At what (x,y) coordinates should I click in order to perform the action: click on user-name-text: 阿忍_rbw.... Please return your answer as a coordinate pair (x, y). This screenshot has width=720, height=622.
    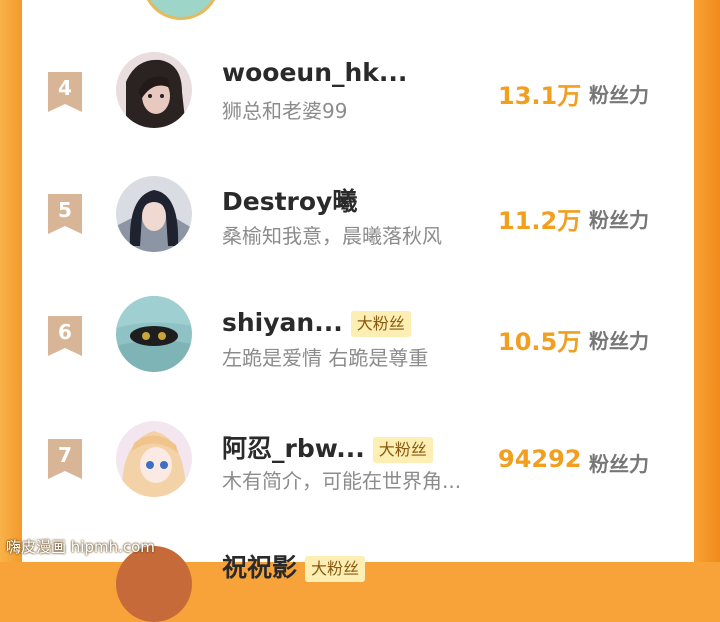
    Looking at the image, I should click on (293, 448).